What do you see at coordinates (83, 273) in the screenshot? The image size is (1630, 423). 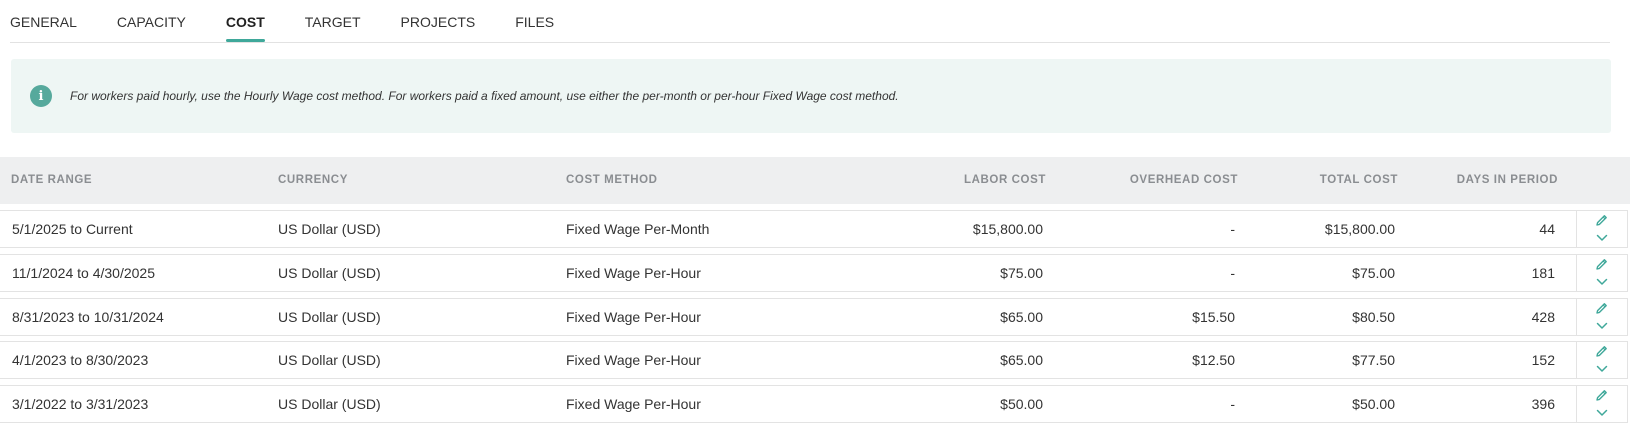 I see `date-range-cell: 11/1/2024 to 4/30/2025` at bounding box center [83, 273].